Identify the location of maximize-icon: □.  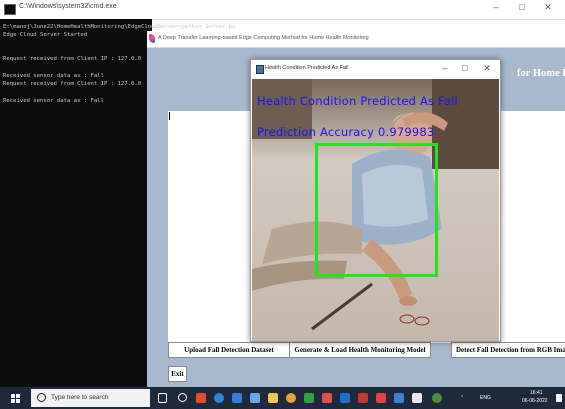
(522, 7).